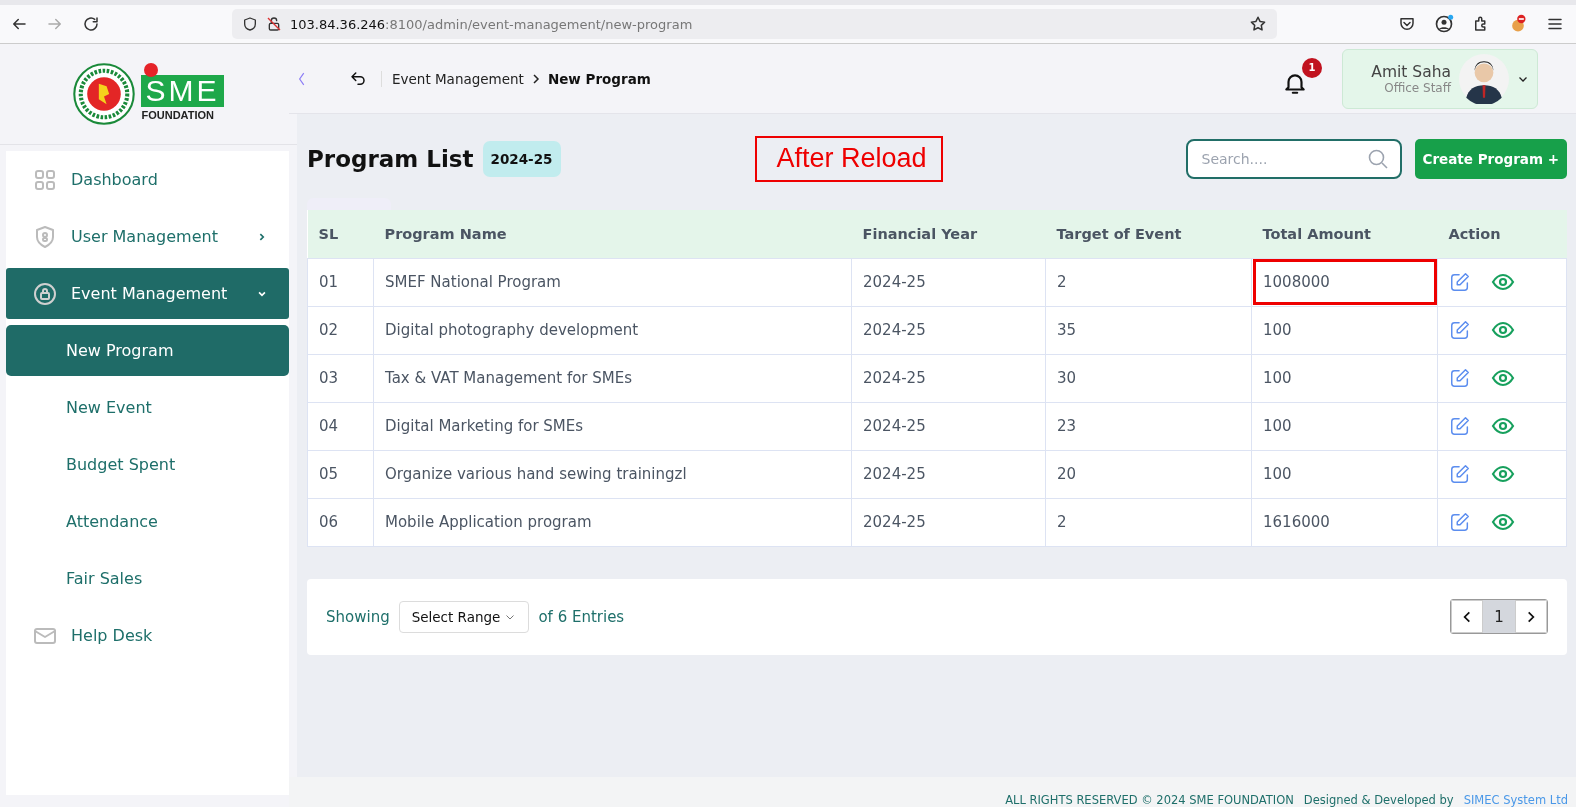  Describe the element at coordinates (1148, 426) in the screenshot. I see `table-cell: 23` at that location.